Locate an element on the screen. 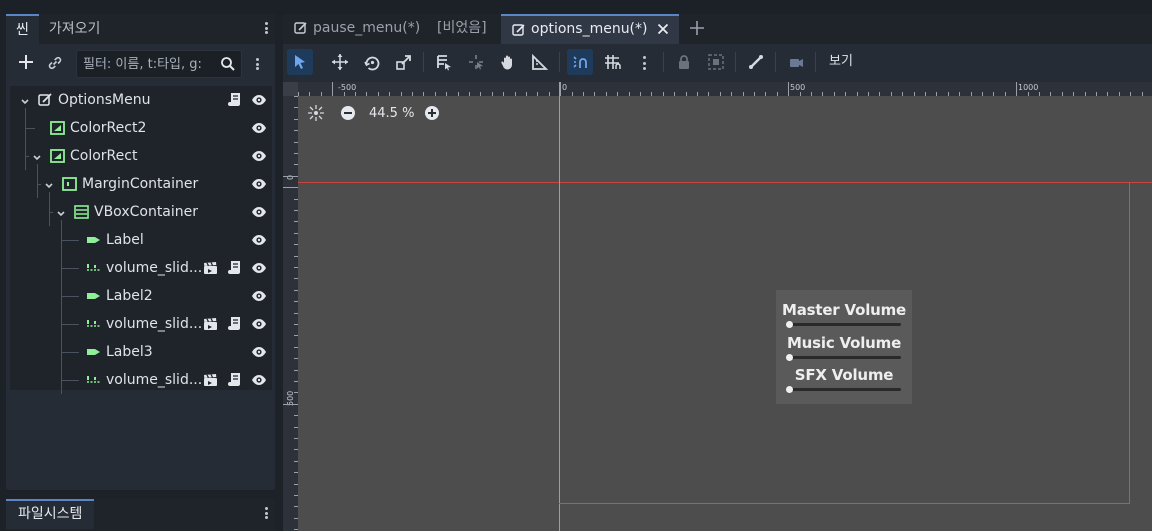 The width and height of the screenshot is (1152, 531). lock-button is located at coordinates (684, 62).